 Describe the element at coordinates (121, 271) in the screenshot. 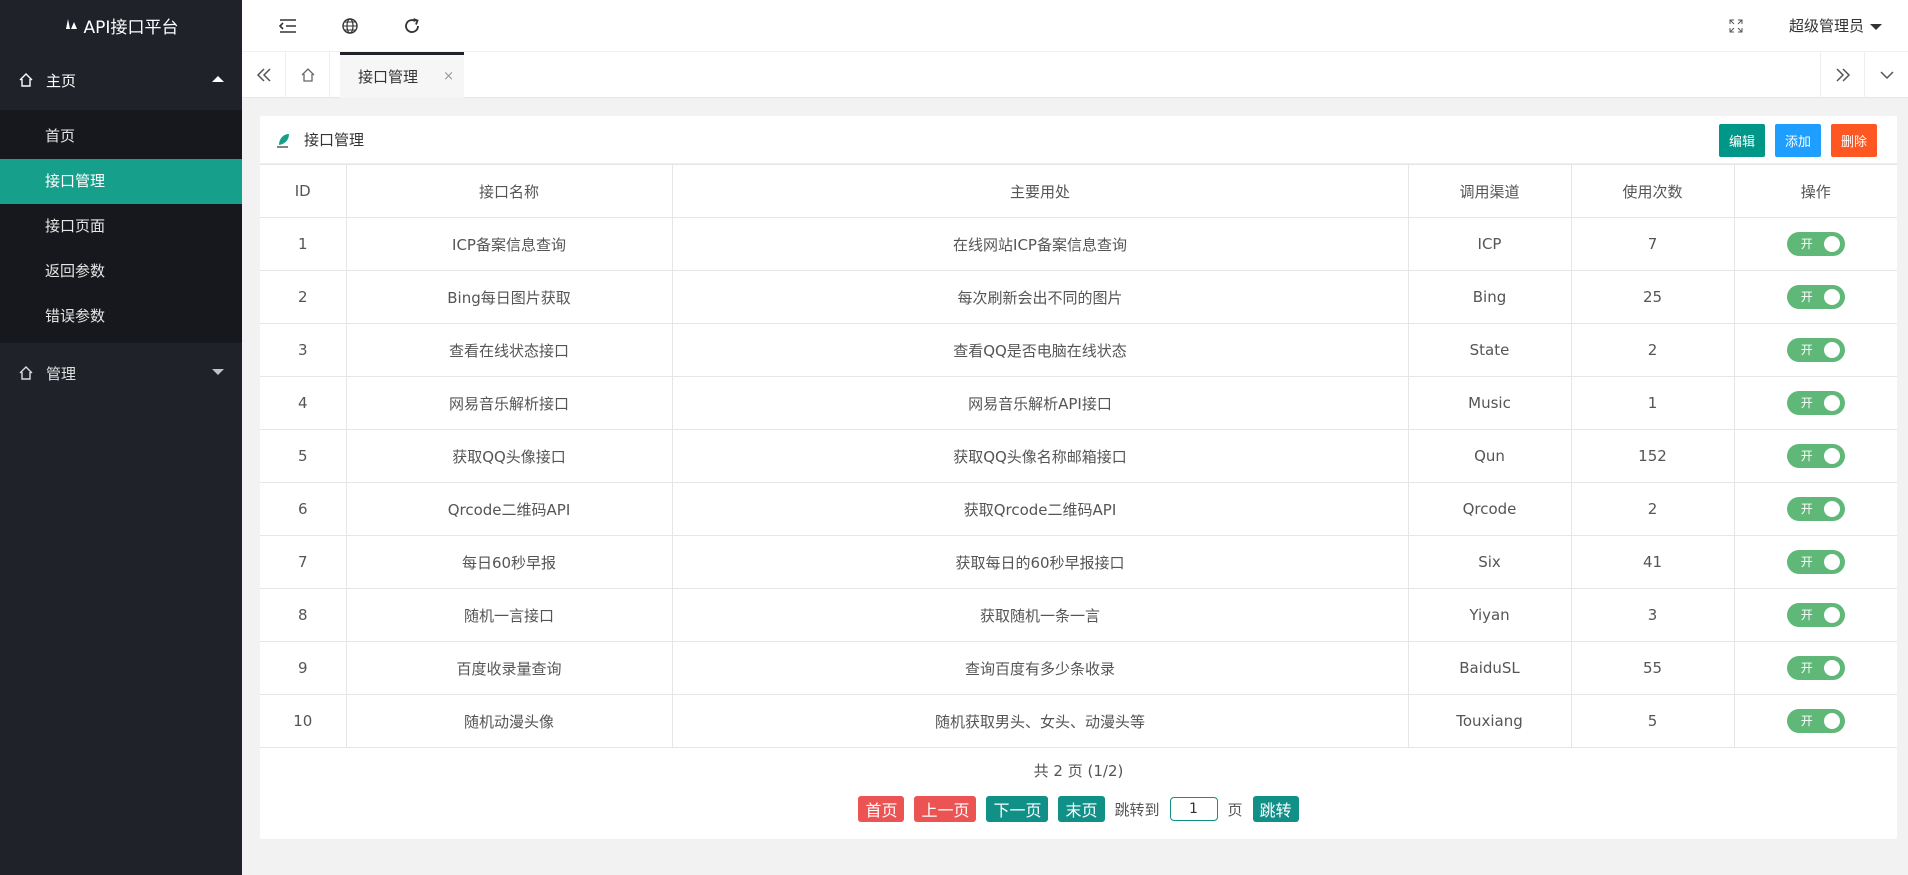

I see `sidebar-item-return-params: 返回参数` at that location.